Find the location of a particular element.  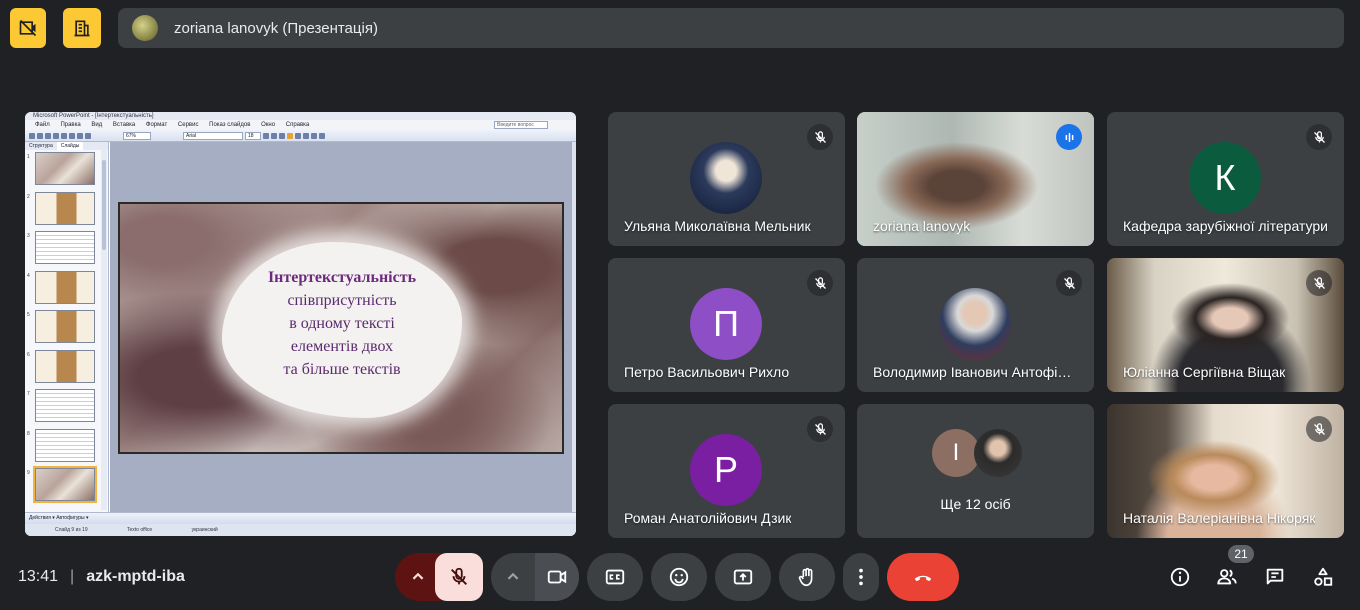

pp-menu-item: Вид is located at coordinates (97, 125).